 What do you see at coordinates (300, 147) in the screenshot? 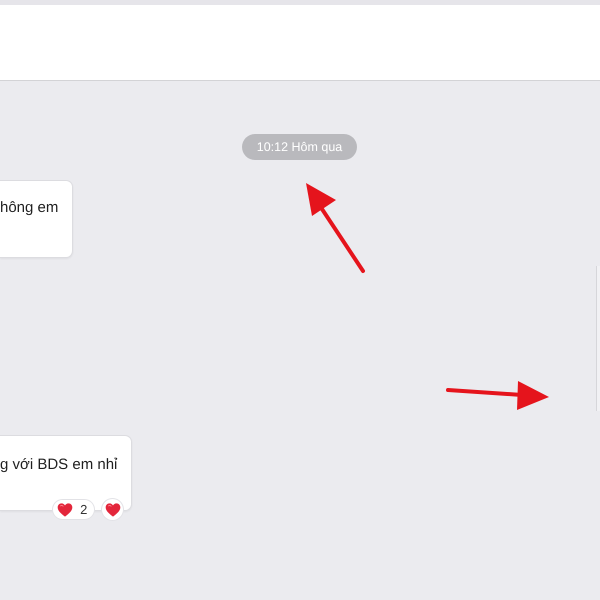
I see `timestamp-label: 10:12 Hôm qua` at bounding box center [300, 147].